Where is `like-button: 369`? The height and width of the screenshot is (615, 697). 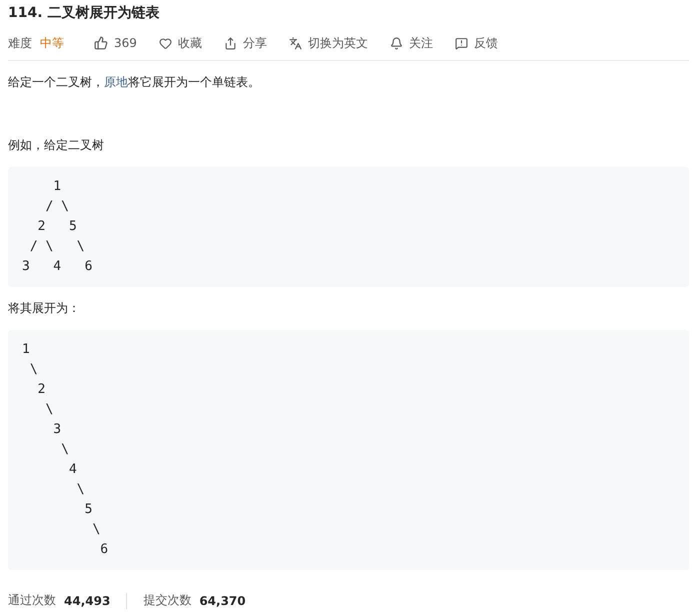
like-button: 369 is located at coordinates (115, 43).